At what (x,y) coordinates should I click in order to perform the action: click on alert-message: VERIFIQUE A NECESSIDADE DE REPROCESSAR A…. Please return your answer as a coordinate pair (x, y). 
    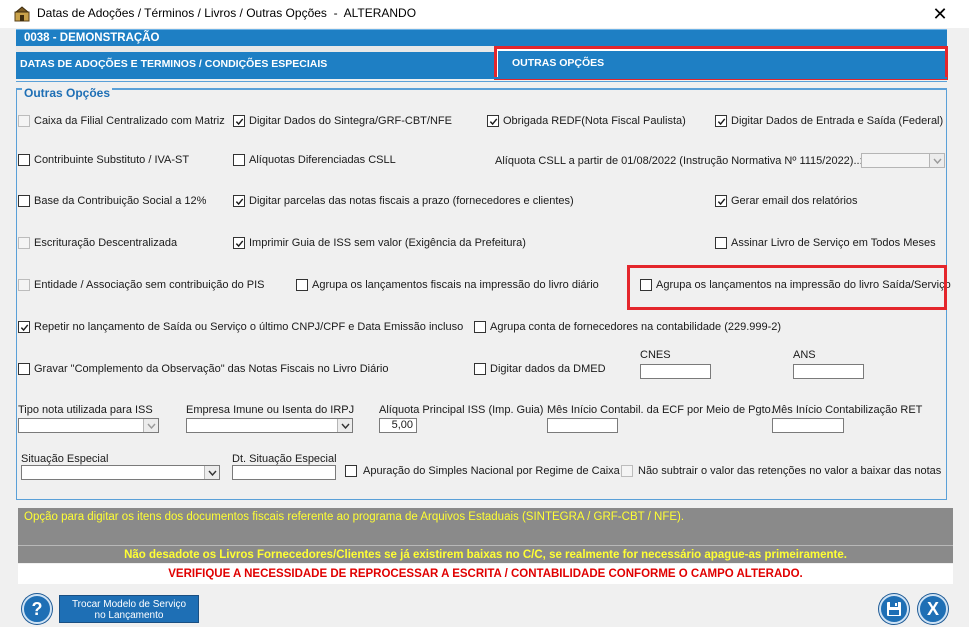
    Looking at the image, I should click on (485, 574).